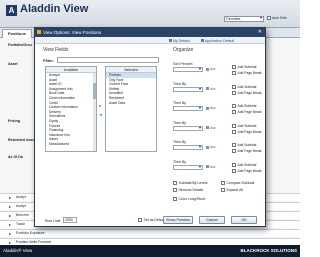 The height and width of the screenshot is (257, 320). What do you see at coordinates (223, 190) in the screenshot?
I see `expand-all-checkbox` at bounding box center [223, 190].